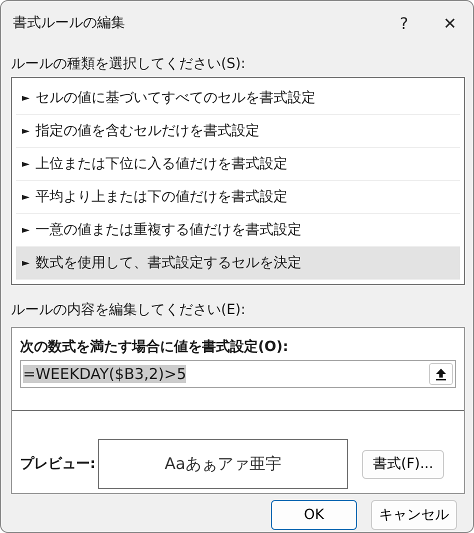 The width and height of the screenshot is (474, 533). Describe the element at coordinates (238, 98) in the screenshot. I see `rule-type-item: ► セルの値に基づいてすべてのセルを書式設定` at that location.